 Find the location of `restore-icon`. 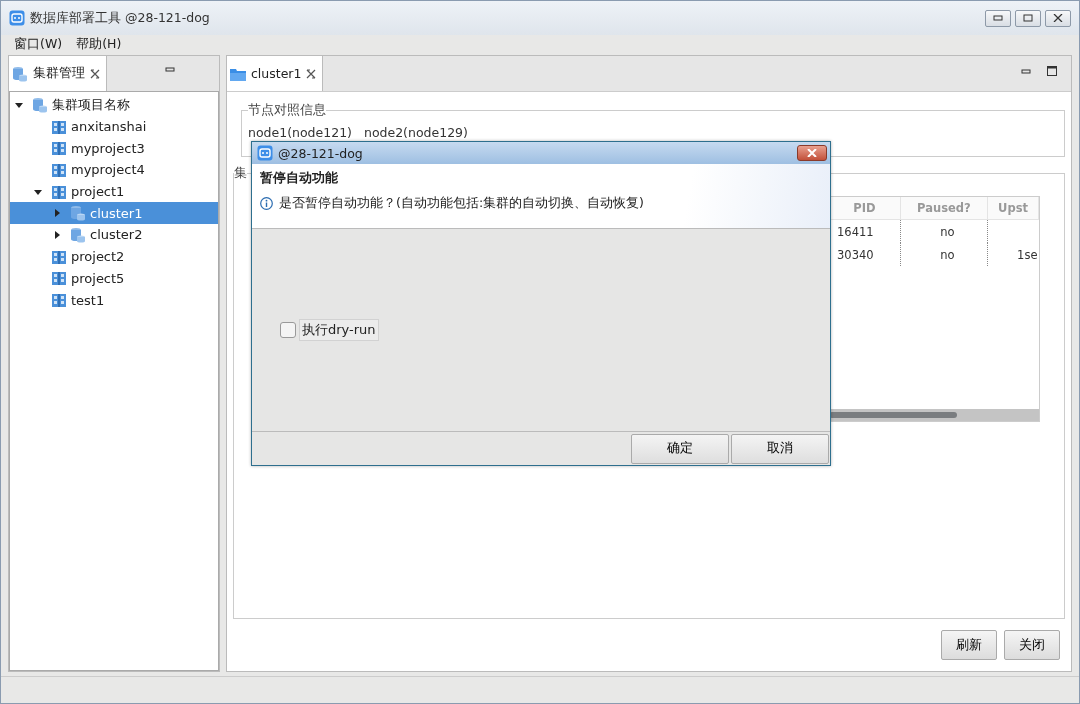

restore-icon is located at coordinates (1028, 18).